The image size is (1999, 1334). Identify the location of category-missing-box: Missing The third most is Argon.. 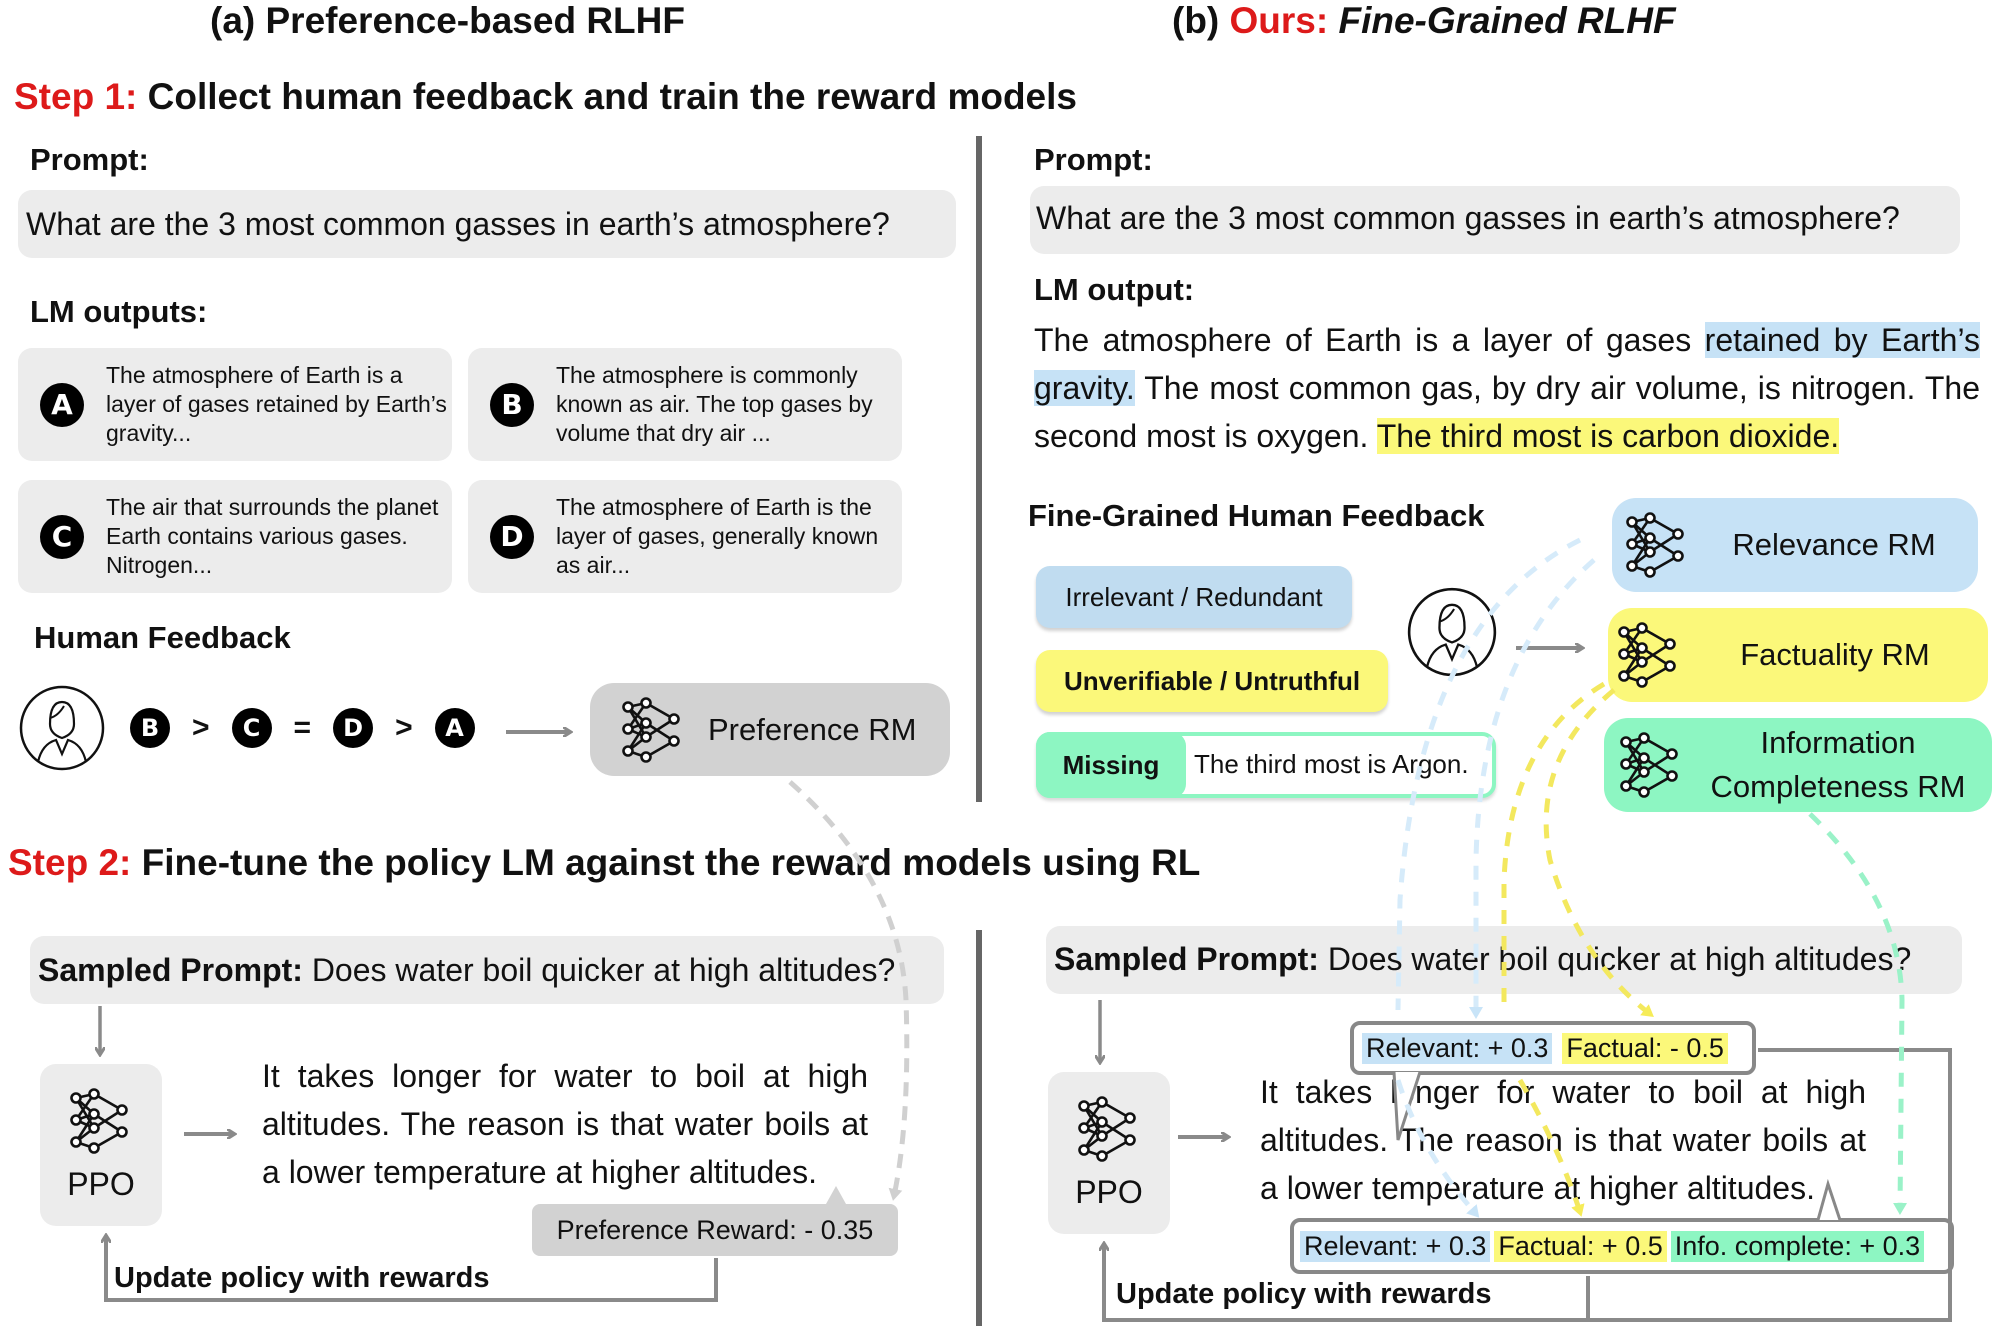
(1266, 765).